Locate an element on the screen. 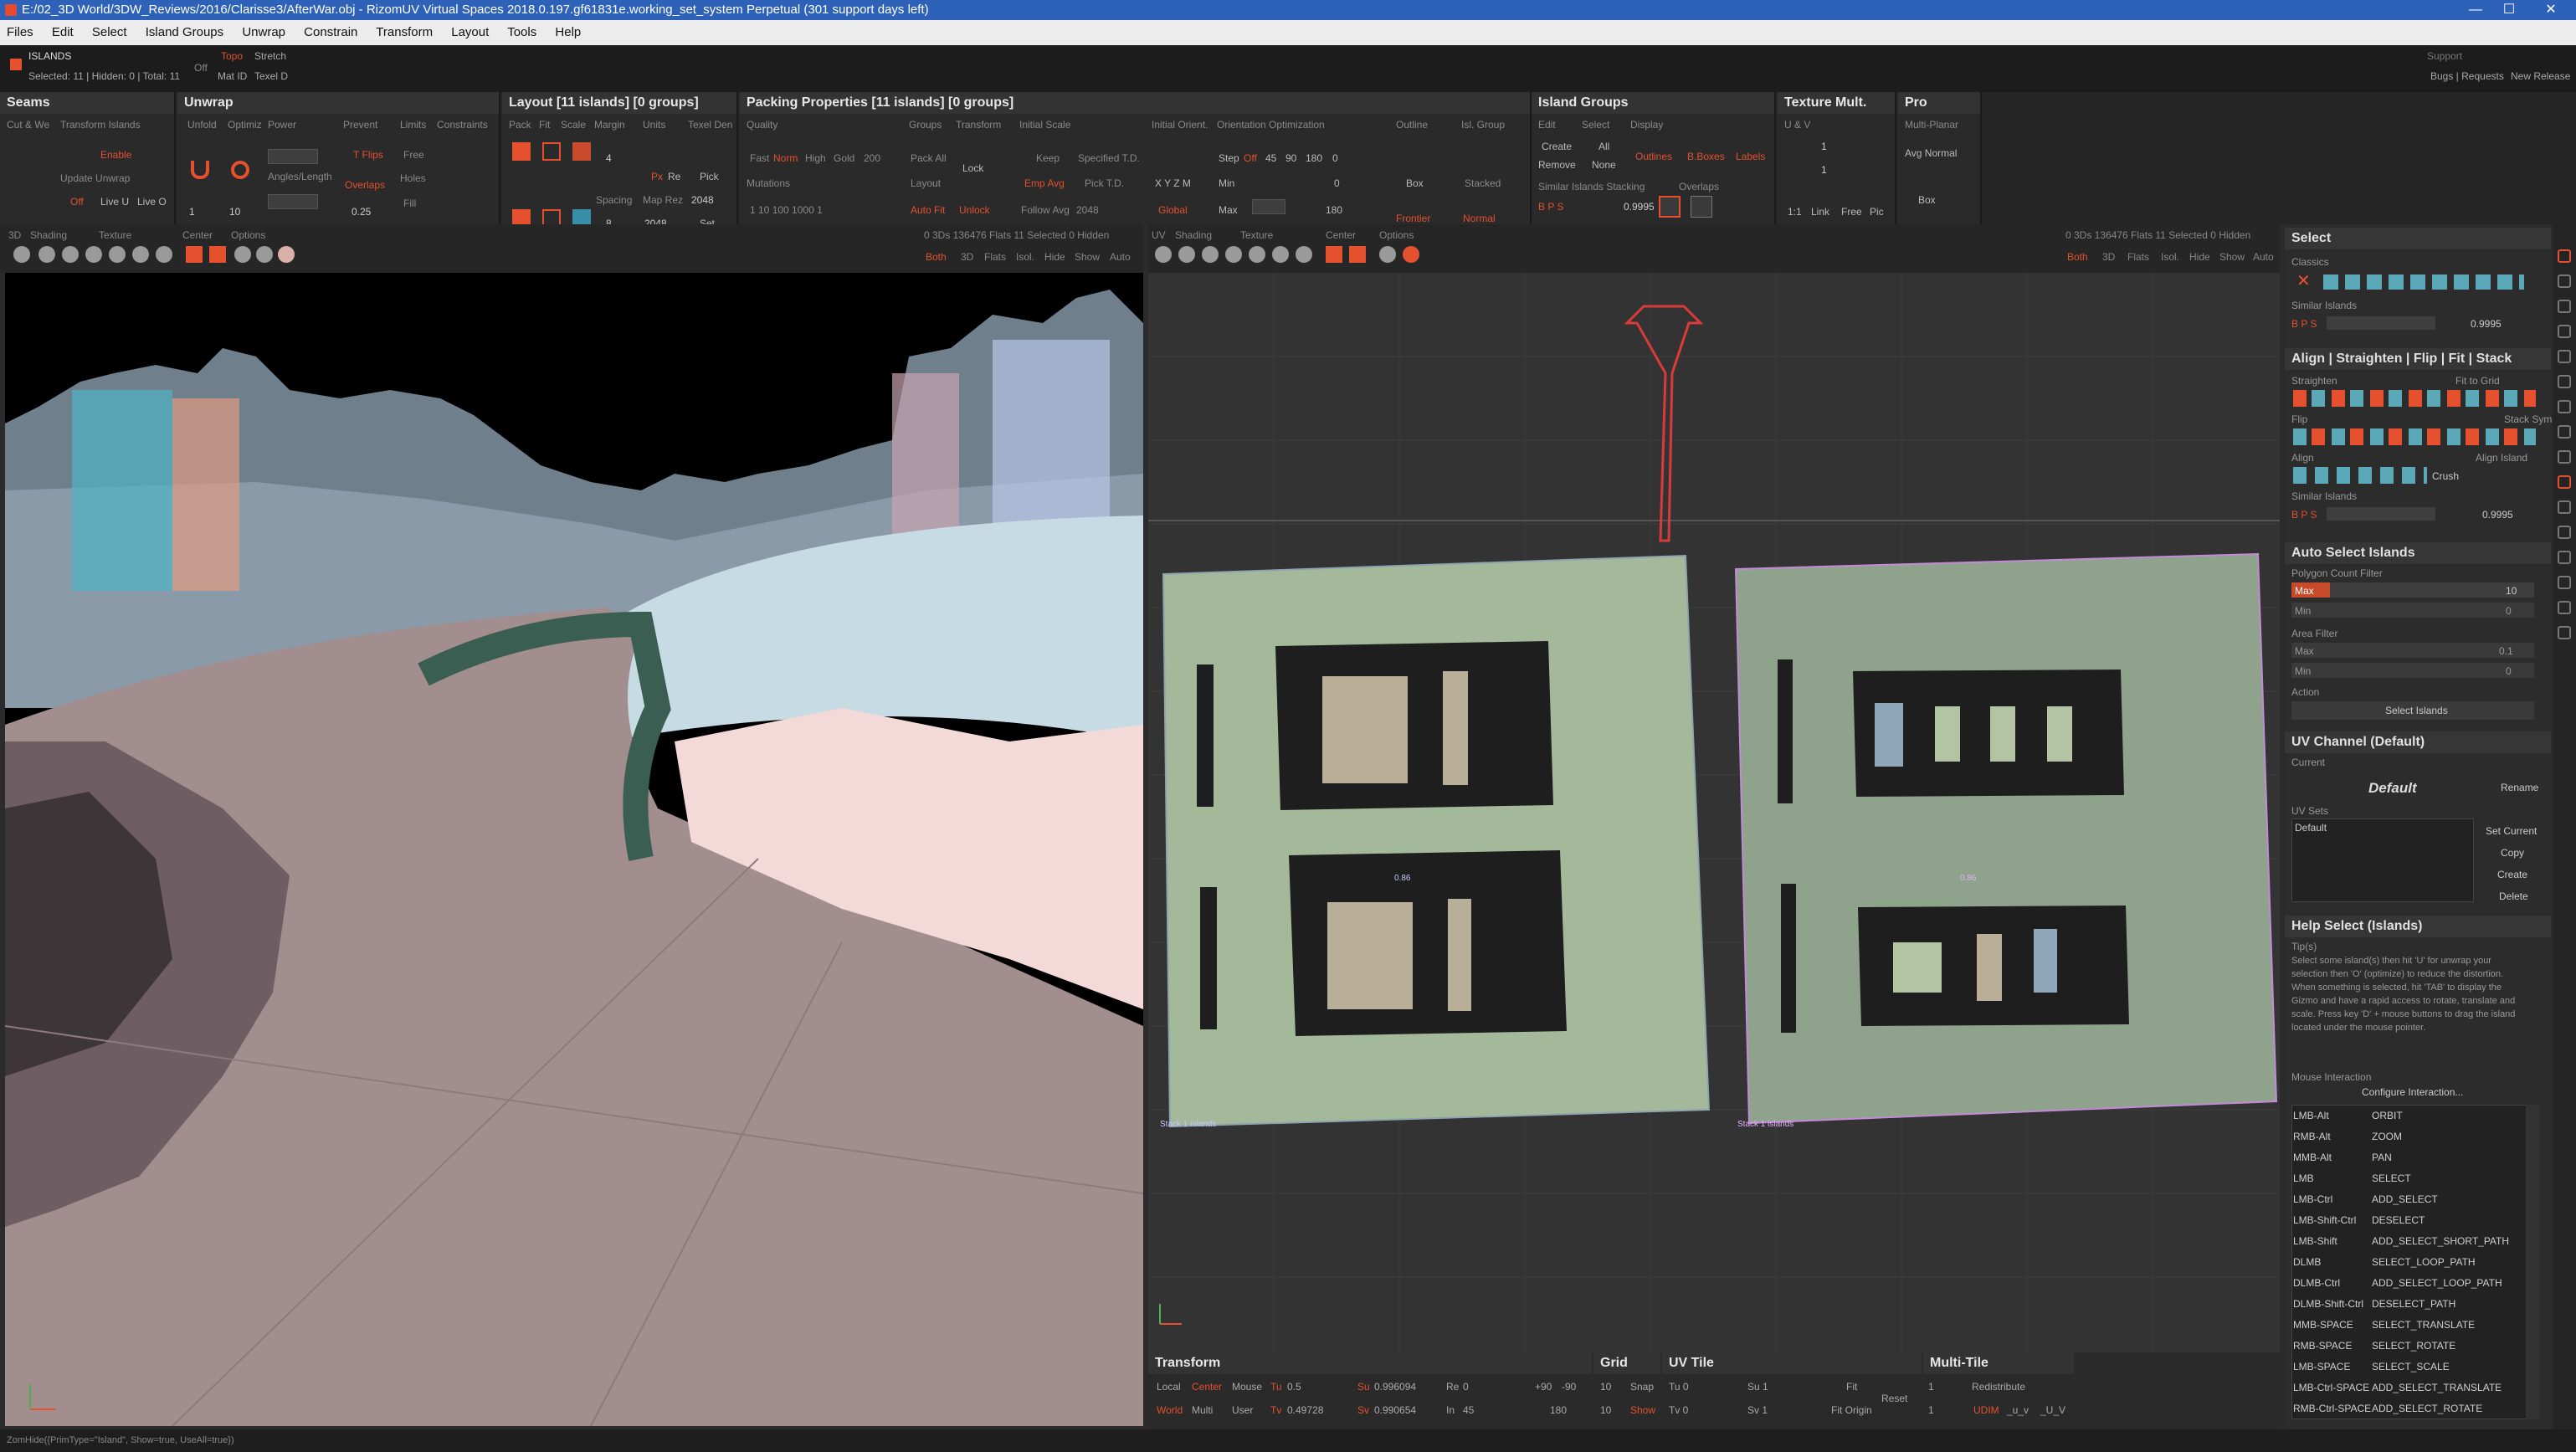 The width and height of the screenshot is (2576, 1452). uv-checker-icon is located at coordinates (1257, 255).